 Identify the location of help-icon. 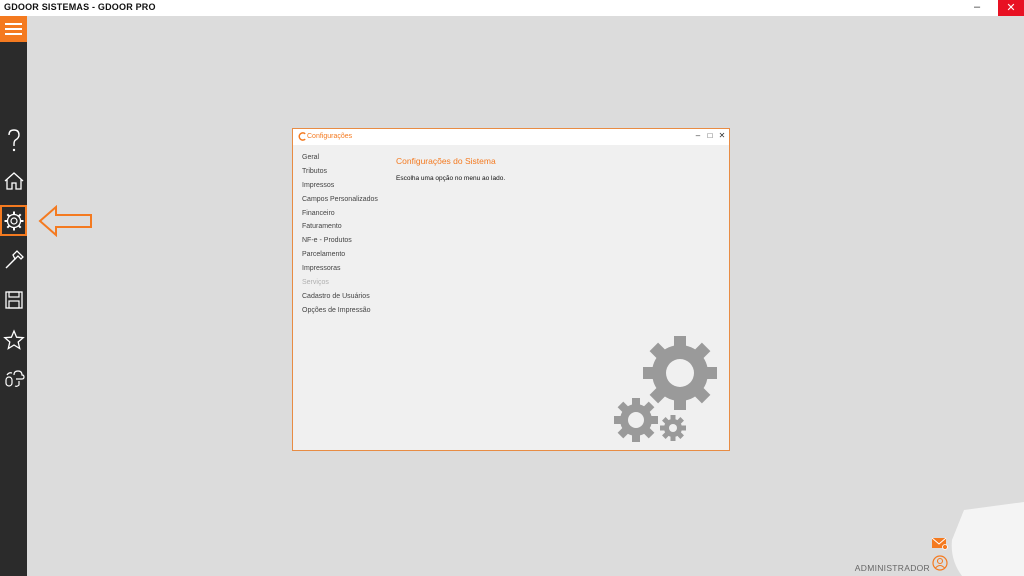
(13, 140).